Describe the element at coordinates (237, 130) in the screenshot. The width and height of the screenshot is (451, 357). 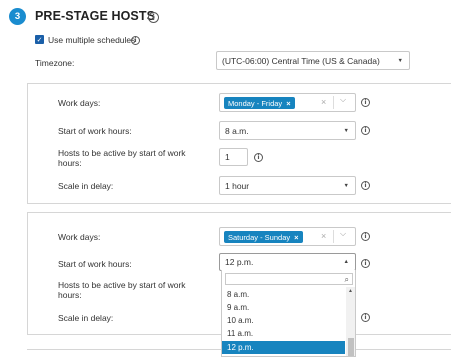
I see `start-of-work-hours-value: 8 a.m.` at that location.